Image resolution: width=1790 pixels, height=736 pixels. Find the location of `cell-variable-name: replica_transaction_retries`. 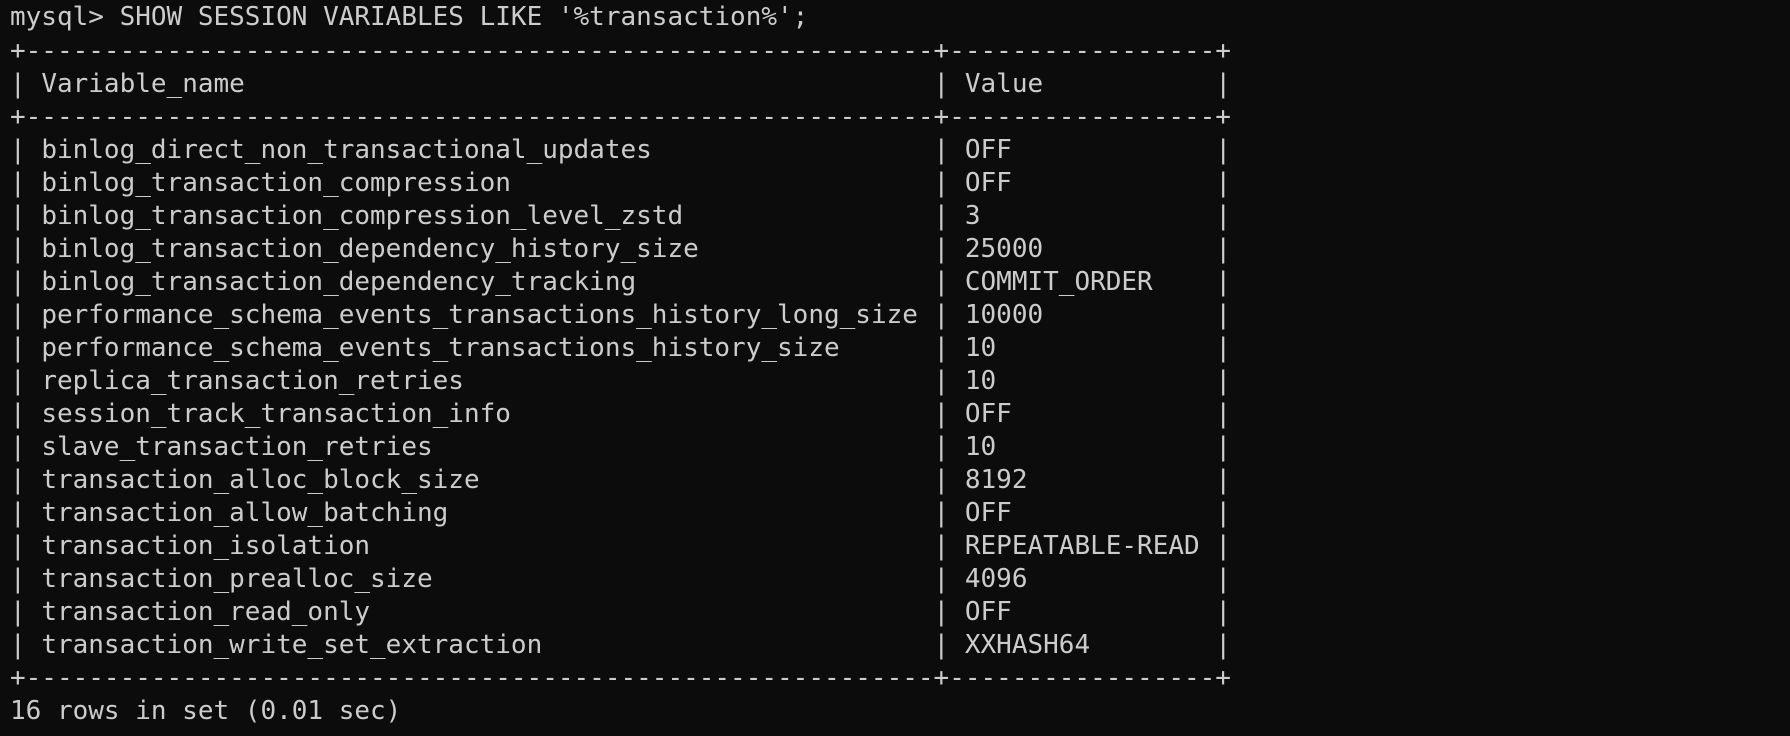

cell-variable-name: replica_transaction_retries is located at coordinates (479, 381).